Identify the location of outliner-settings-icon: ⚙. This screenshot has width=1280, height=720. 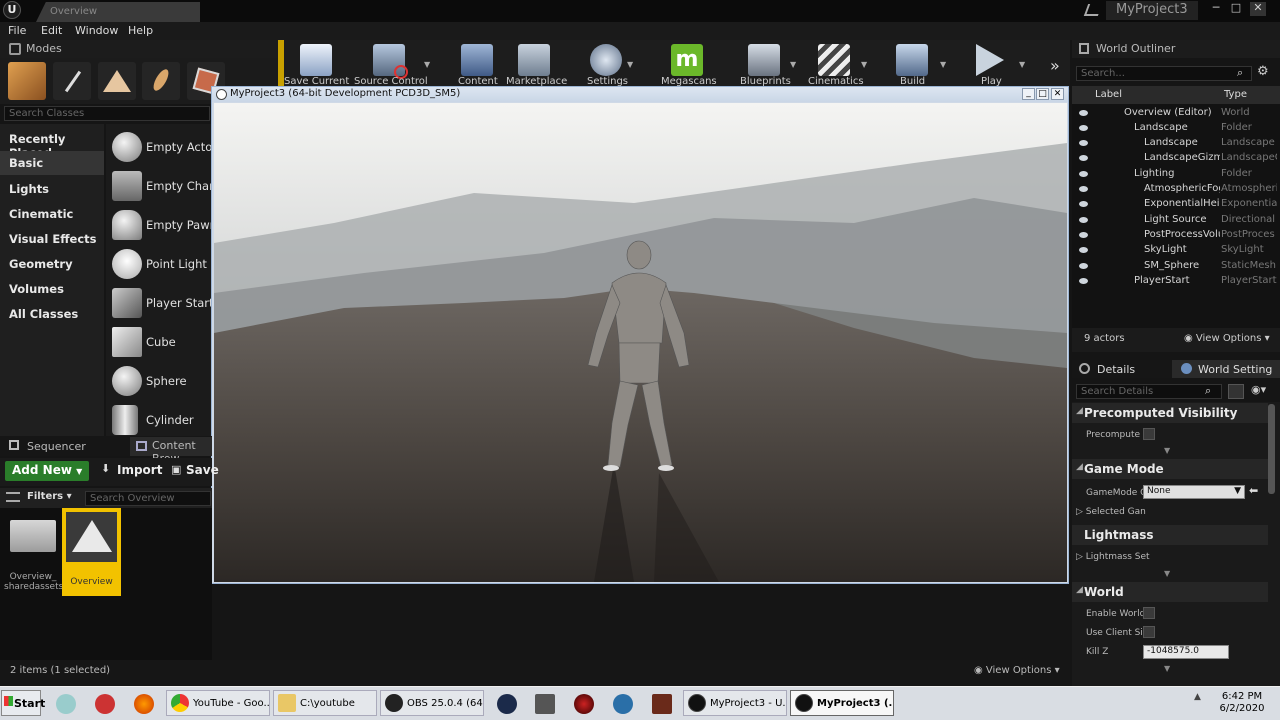
(1263, 71).